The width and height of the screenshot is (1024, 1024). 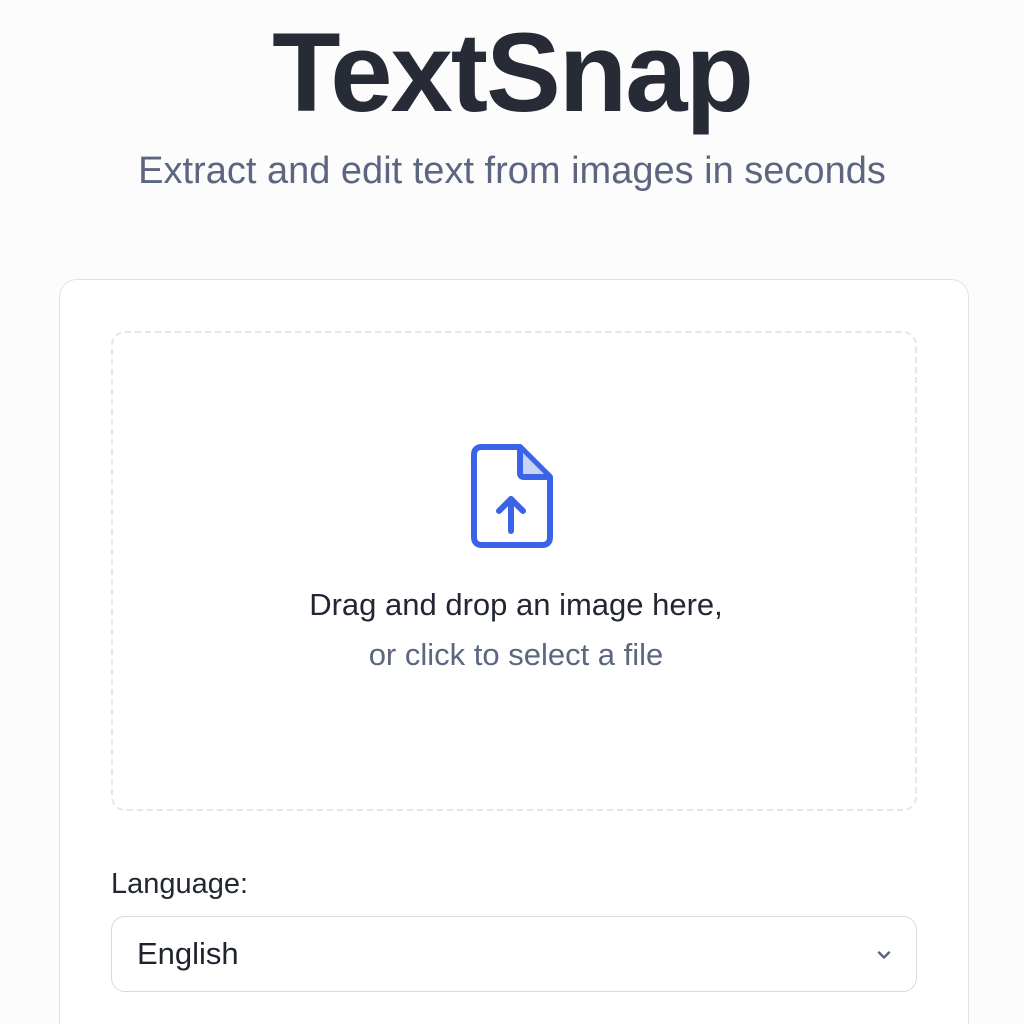 What do you see at coordinates (180, 884) in the screenshot?
I see `language-label: Language:` at bounding box center [180, 884].